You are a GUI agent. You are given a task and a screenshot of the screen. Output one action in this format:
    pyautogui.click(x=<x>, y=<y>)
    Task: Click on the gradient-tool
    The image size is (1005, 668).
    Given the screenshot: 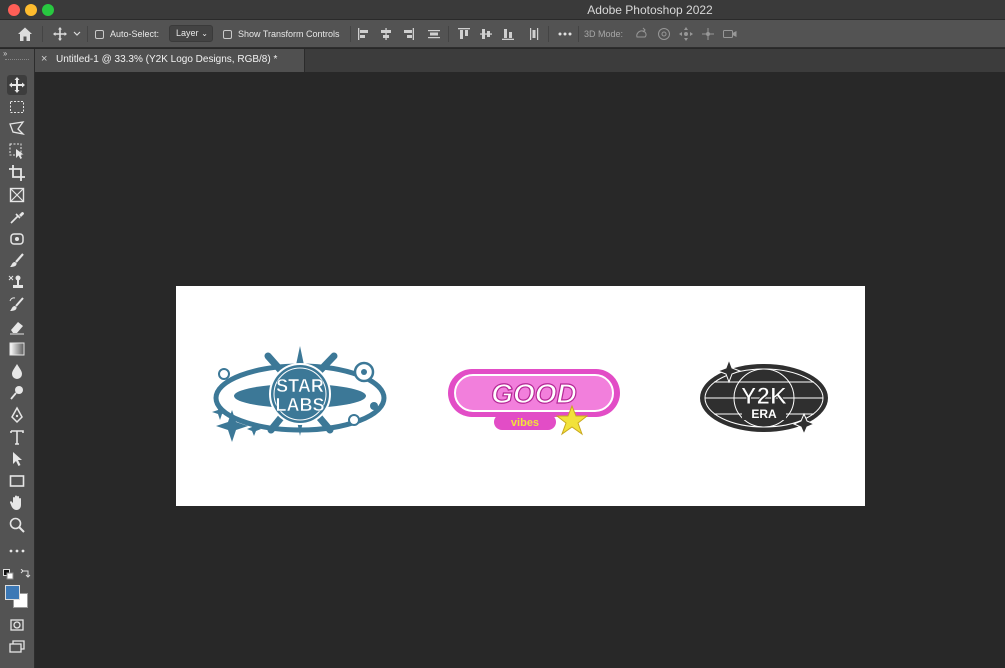 What is the action you would take?
    pyautogui.click(x=17, y=349)
    